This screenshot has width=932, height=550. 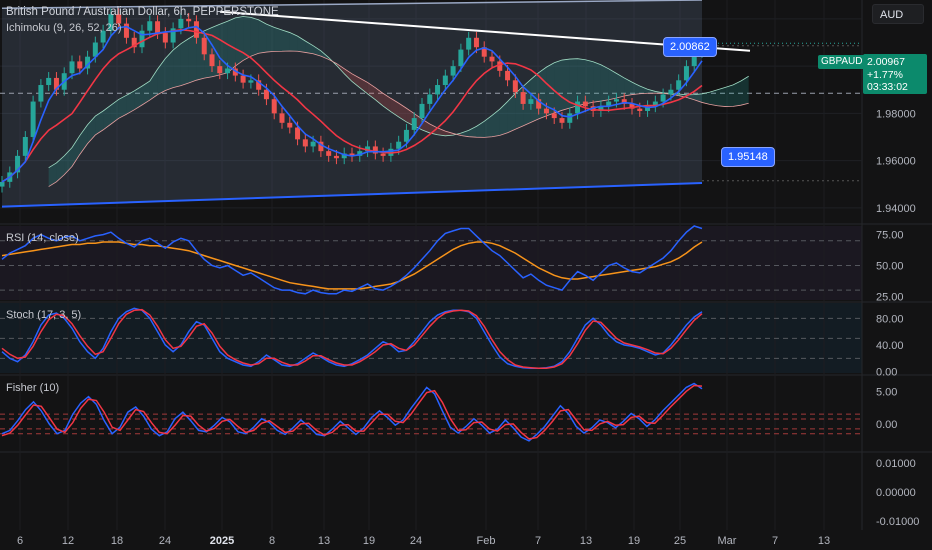 I want to click on last-price: 2.00967, so click(x=886, y=62).